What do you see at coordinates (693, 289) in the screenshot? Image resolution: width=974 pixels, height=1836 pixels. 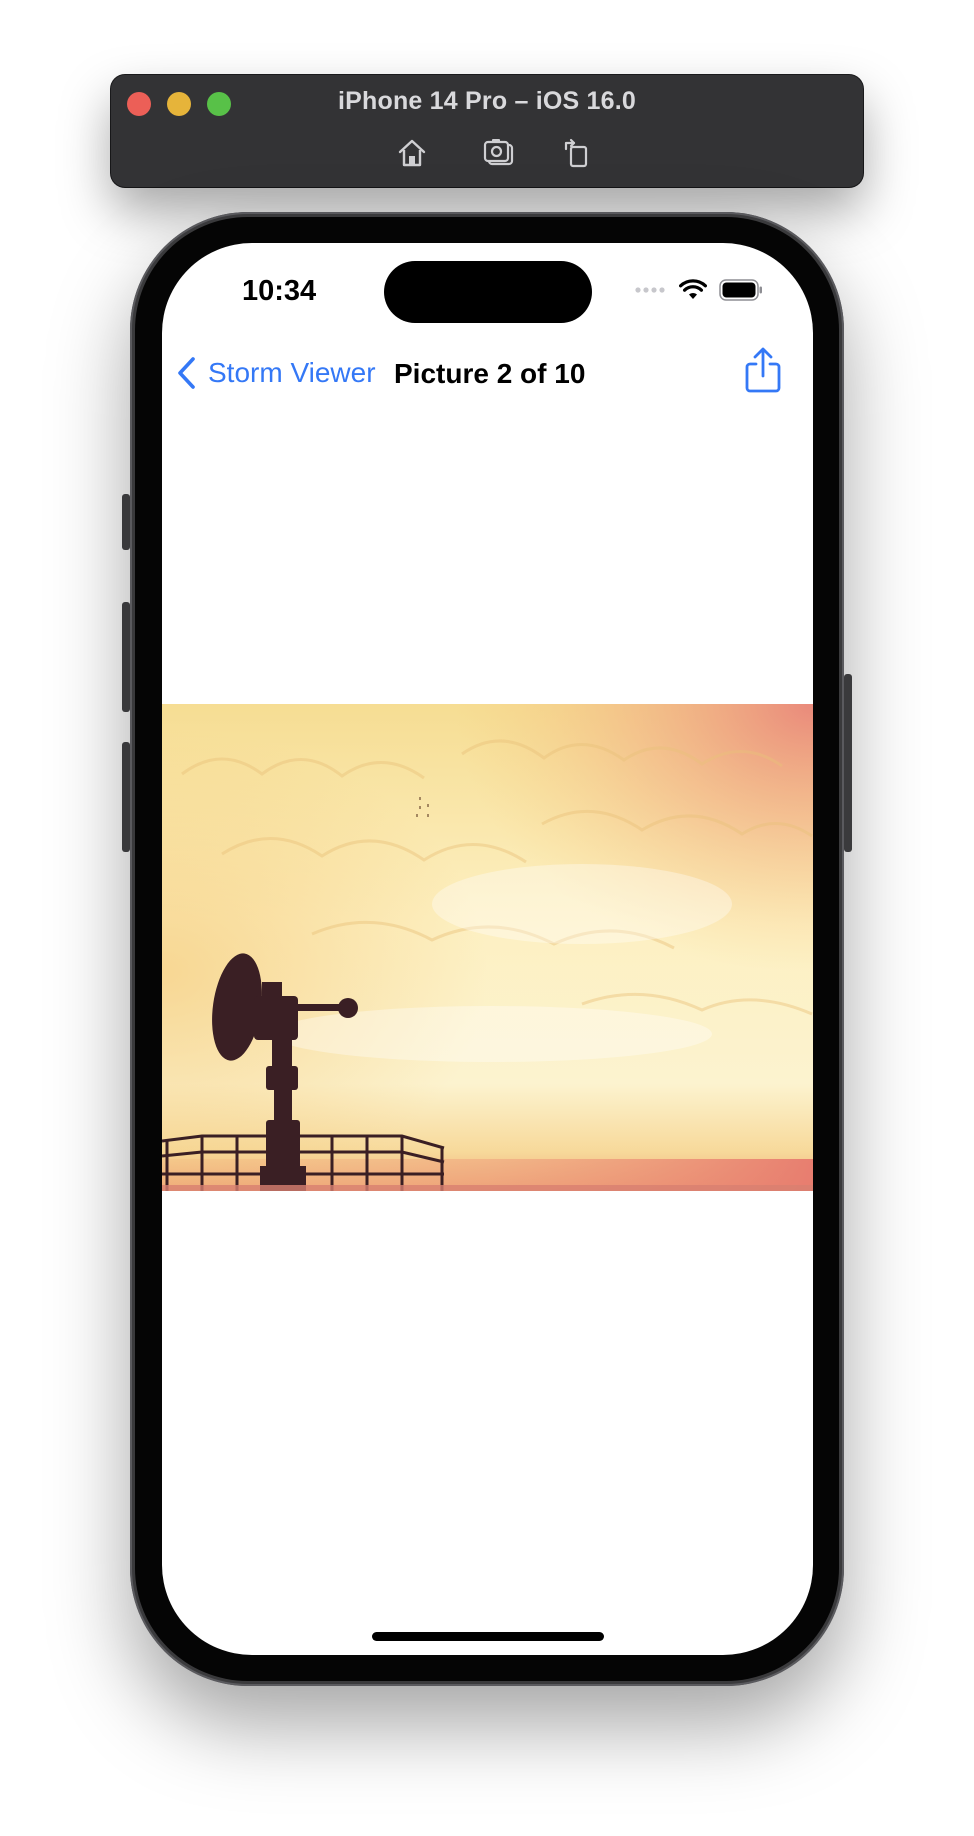 I see `wifi-icon` at bounding box center [693, 289].